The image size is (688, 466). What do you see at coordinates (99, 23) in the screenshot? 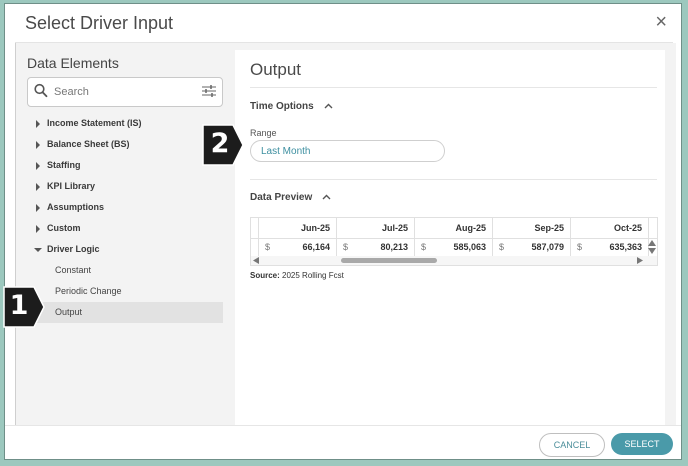
I see `dialog-title: Select Driver Input` at bounding box center [99, 23].